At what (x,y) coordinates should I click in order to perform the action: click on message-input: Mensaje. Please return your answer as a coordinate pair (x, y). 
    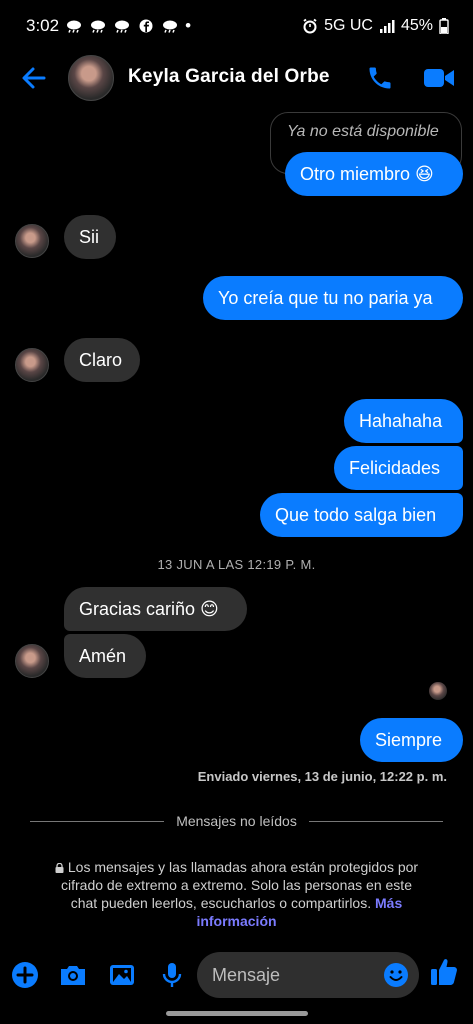
    Looking at the image, I should click on (308, 975).